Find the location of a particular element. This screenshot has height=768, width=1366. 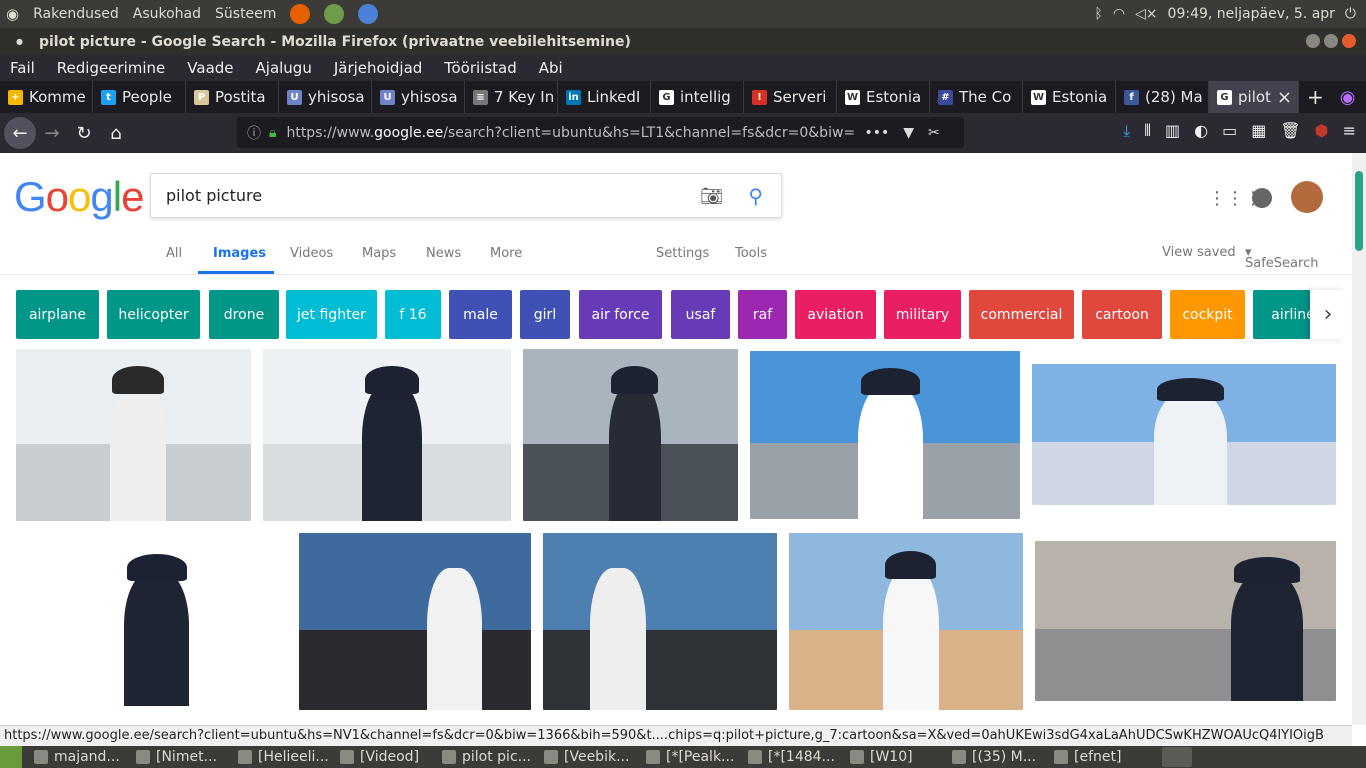

search-input: pilot picture is located at coordinates (214, 195).